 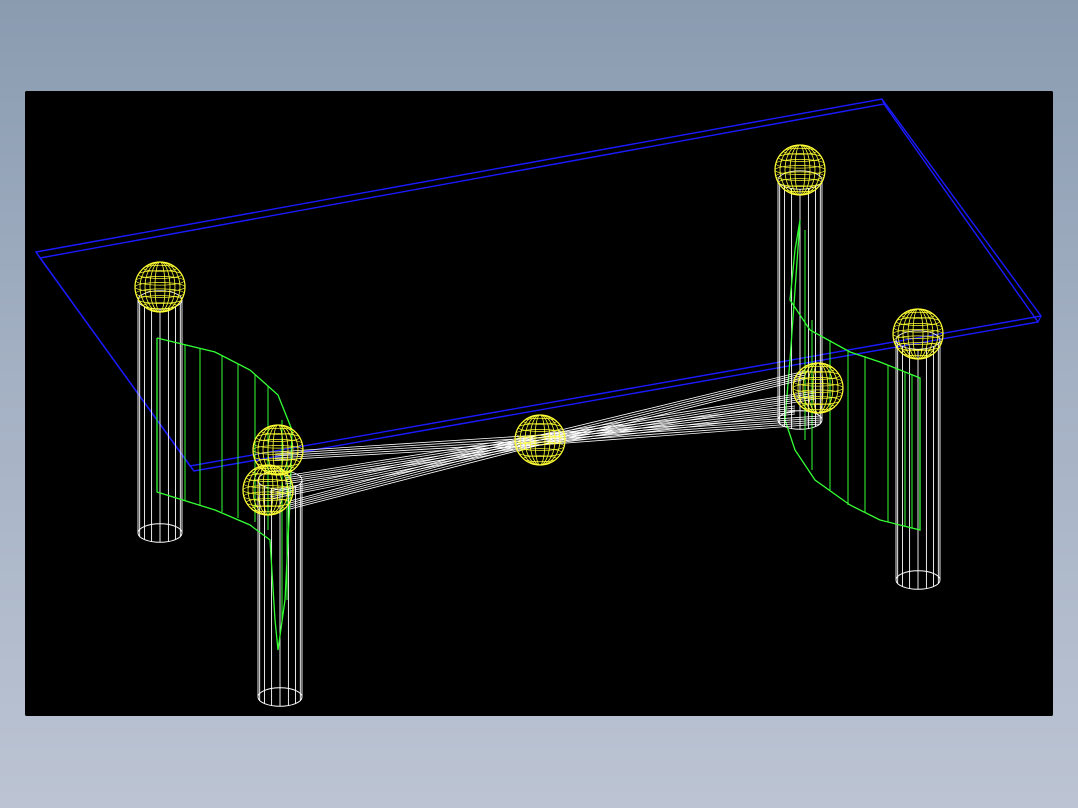 What do you see at coordinates (918, 460) in the screenshot?
I see `leg-front-right` at bounding box center [918, 460].